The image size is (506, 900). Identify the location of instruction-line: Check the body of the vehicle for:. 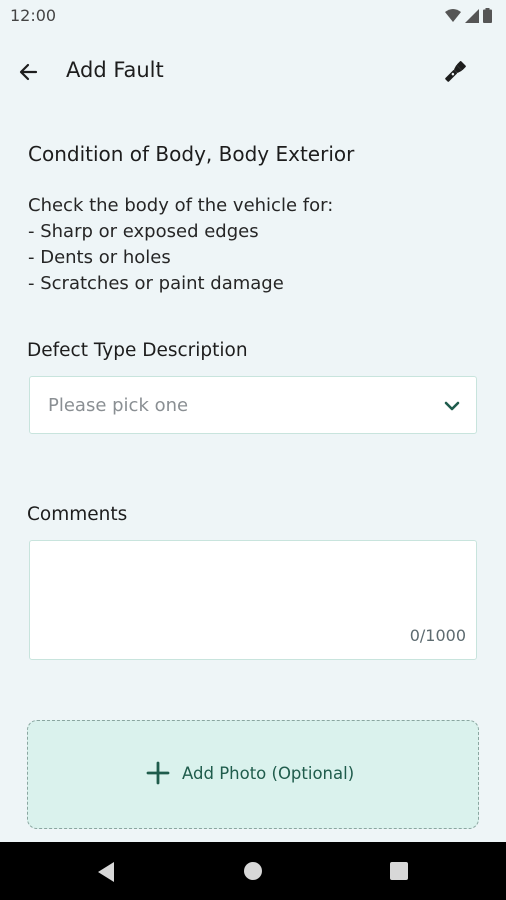
(181, 205).